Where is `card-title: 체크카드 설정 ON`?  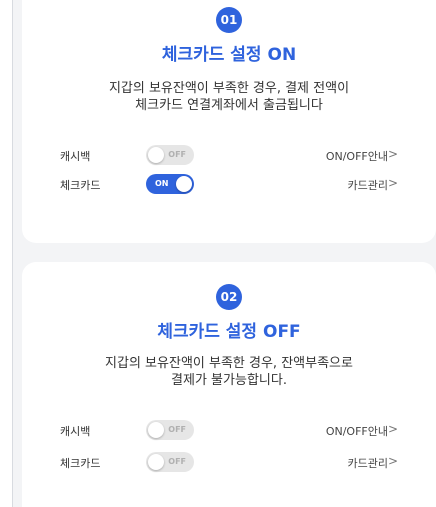
card-title: 체크카드 설정 ON is located at coordinates (229, 55).